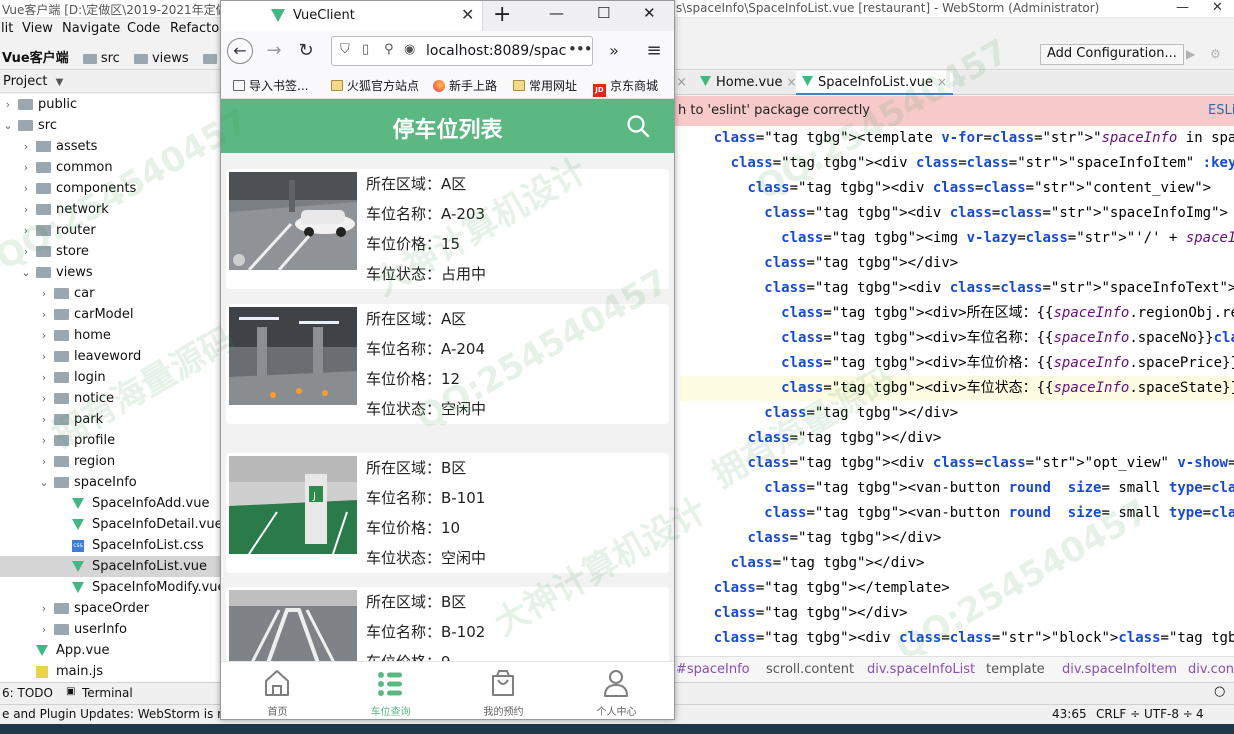 This screenshot has width=1234, height=734. Describe the element at coordinates (110, 608) in the screenshot. I see `tree-item: › spaceOrder` at that location.